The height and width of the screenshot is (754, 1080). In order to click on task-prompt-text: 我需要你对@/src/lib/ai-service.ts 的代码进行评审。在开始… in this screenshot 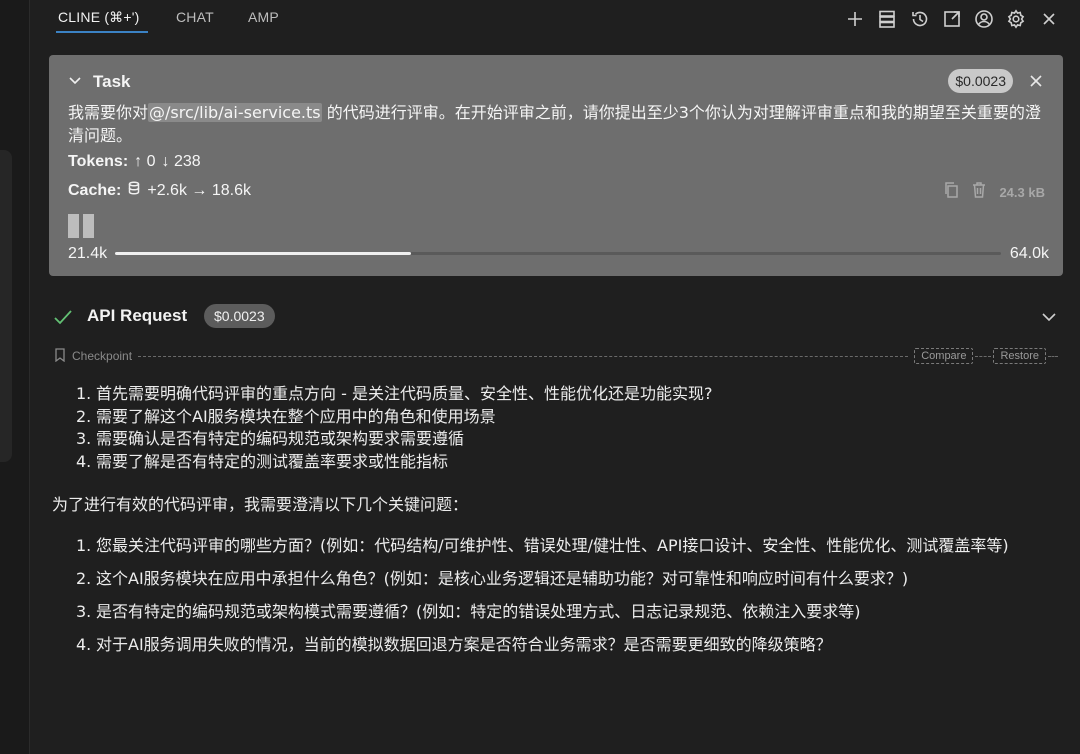, I will do `click(558, 124)`.